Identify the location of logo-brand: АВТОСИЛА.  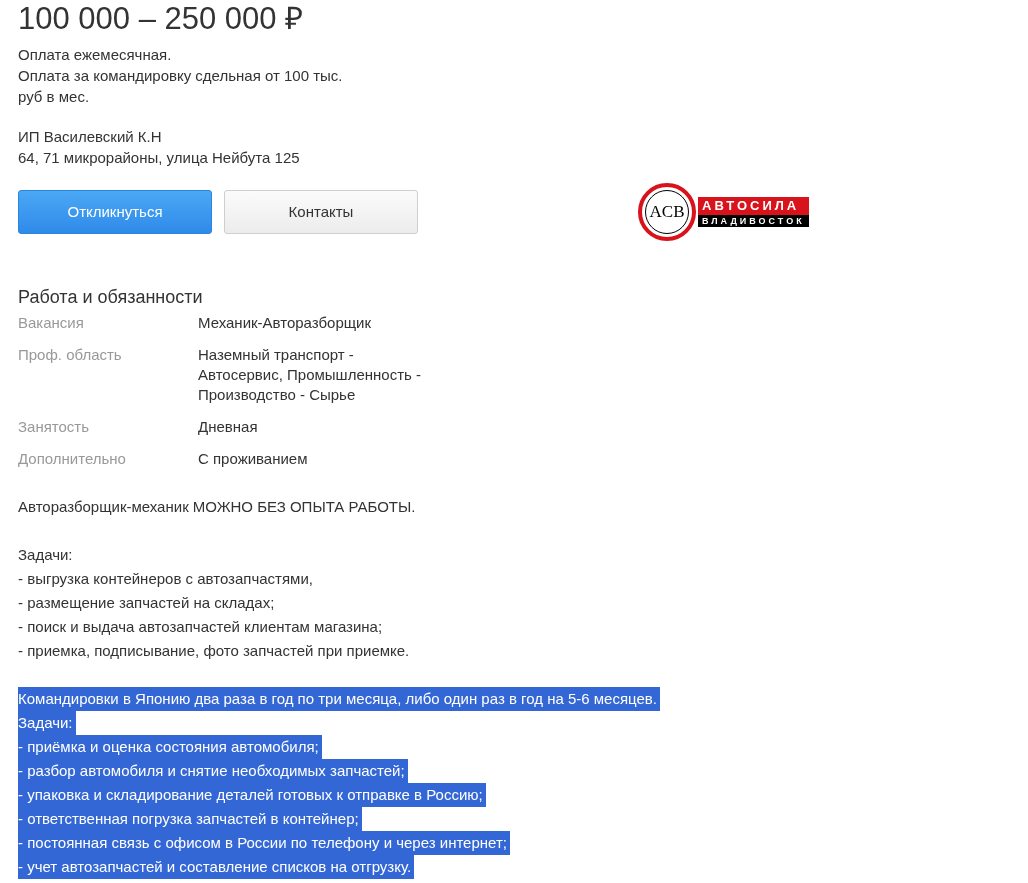
(753, 206).